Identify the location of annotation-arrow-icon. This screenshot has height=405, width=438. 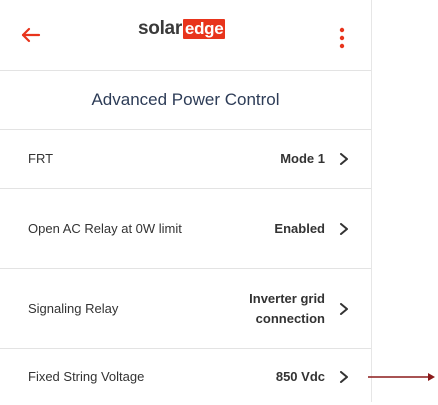
(401, 377).